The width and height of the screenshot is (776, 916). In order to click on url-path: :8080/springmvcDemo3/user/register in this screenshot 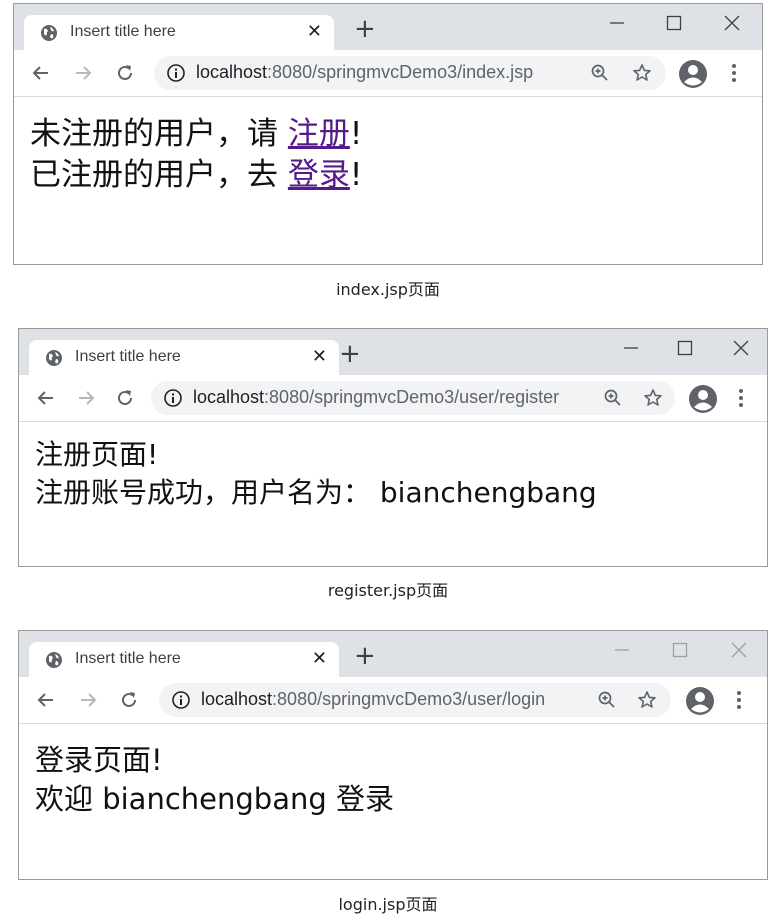, I will do `click(412, 397)`.